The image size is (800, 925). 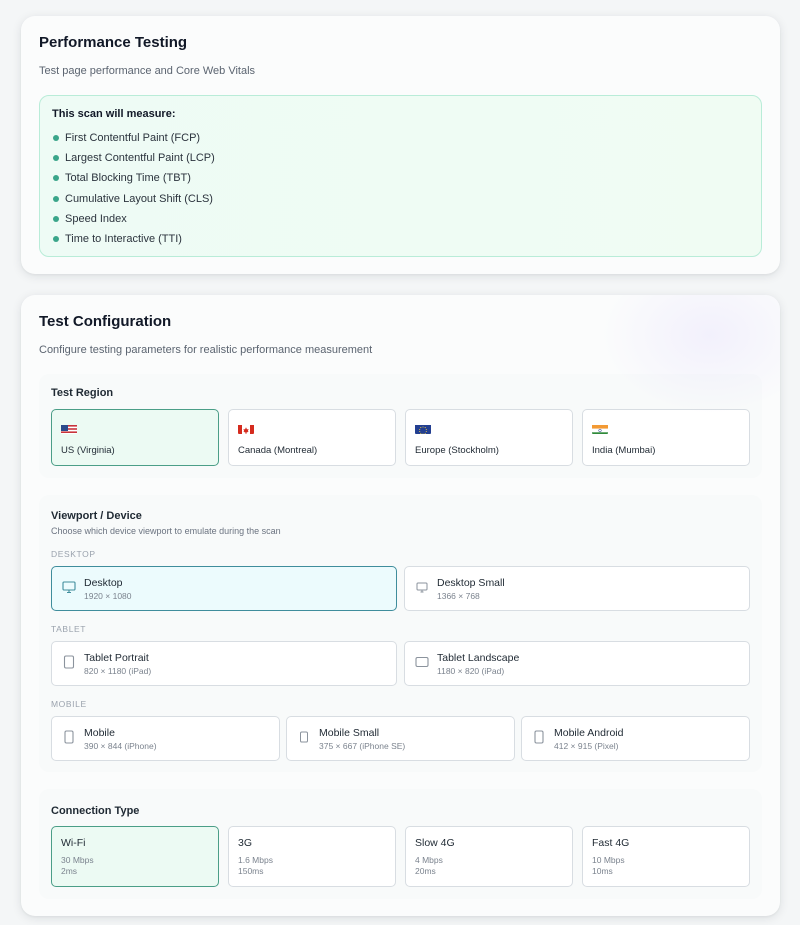 I want to click on group-label-tablet: TABLET, so click(x=69, y=629).